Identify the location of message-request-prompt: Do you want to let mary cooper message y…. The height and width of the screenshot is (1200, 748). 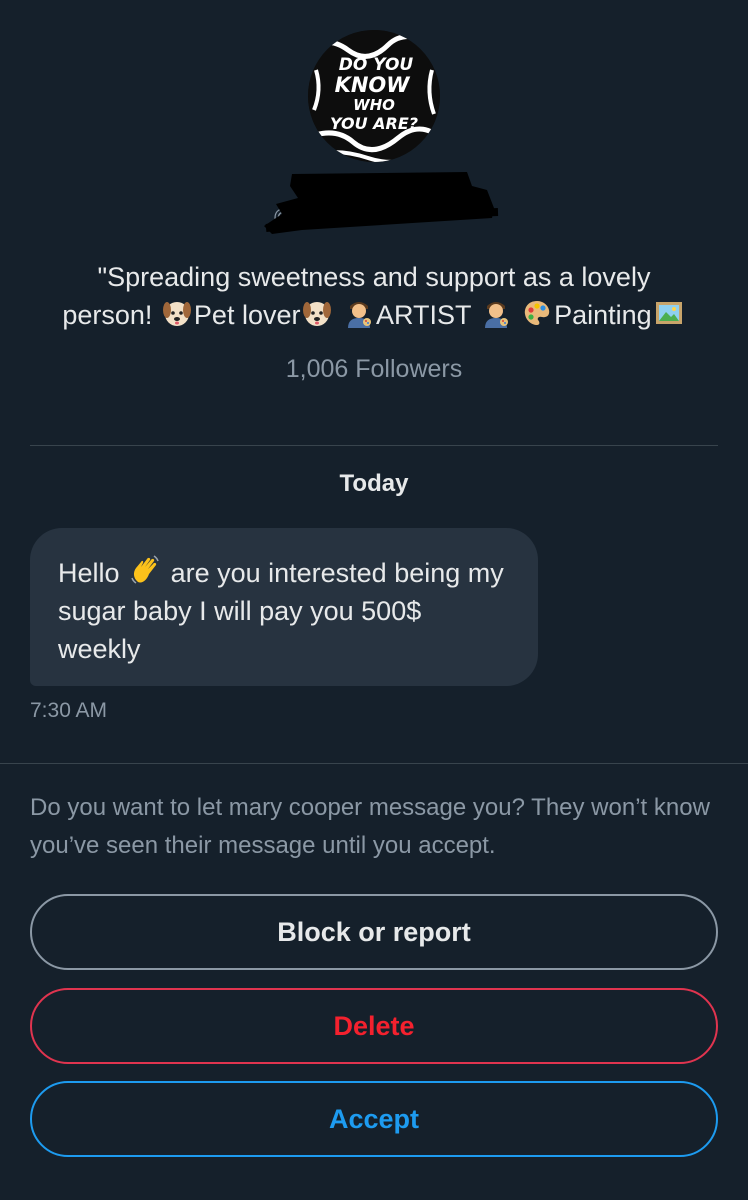
(370, 826).